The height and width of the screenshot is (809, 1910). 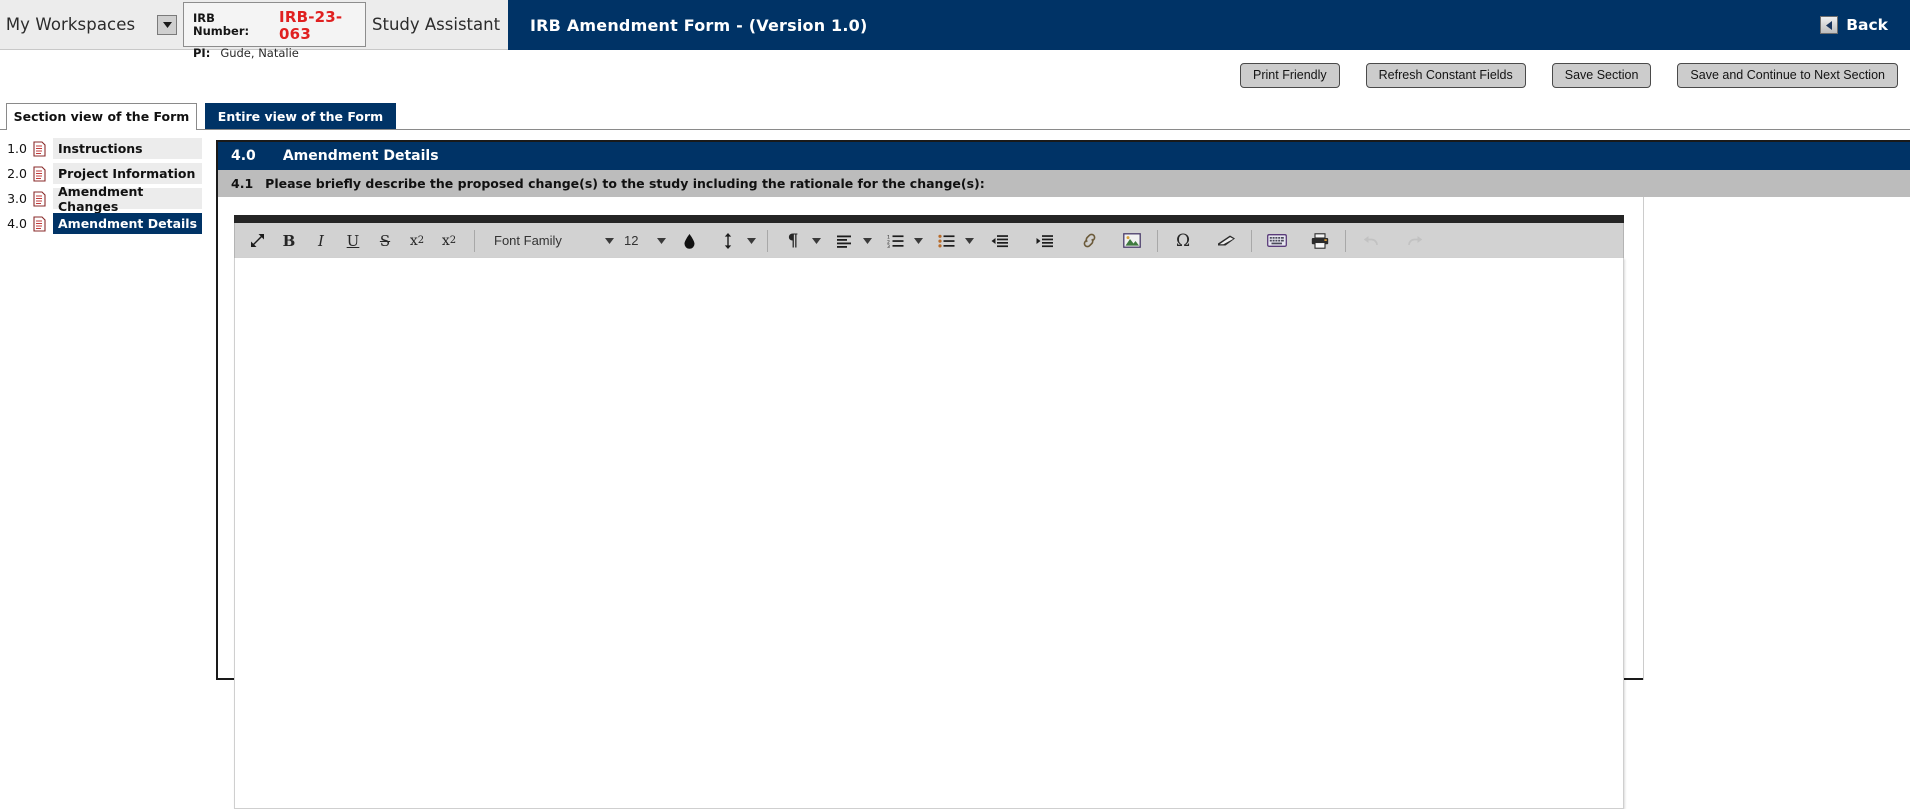 What do you see at coordinates (101, 129) in the screenshot?
I see `tab-underline-mask` at bounding box center [101, 129].